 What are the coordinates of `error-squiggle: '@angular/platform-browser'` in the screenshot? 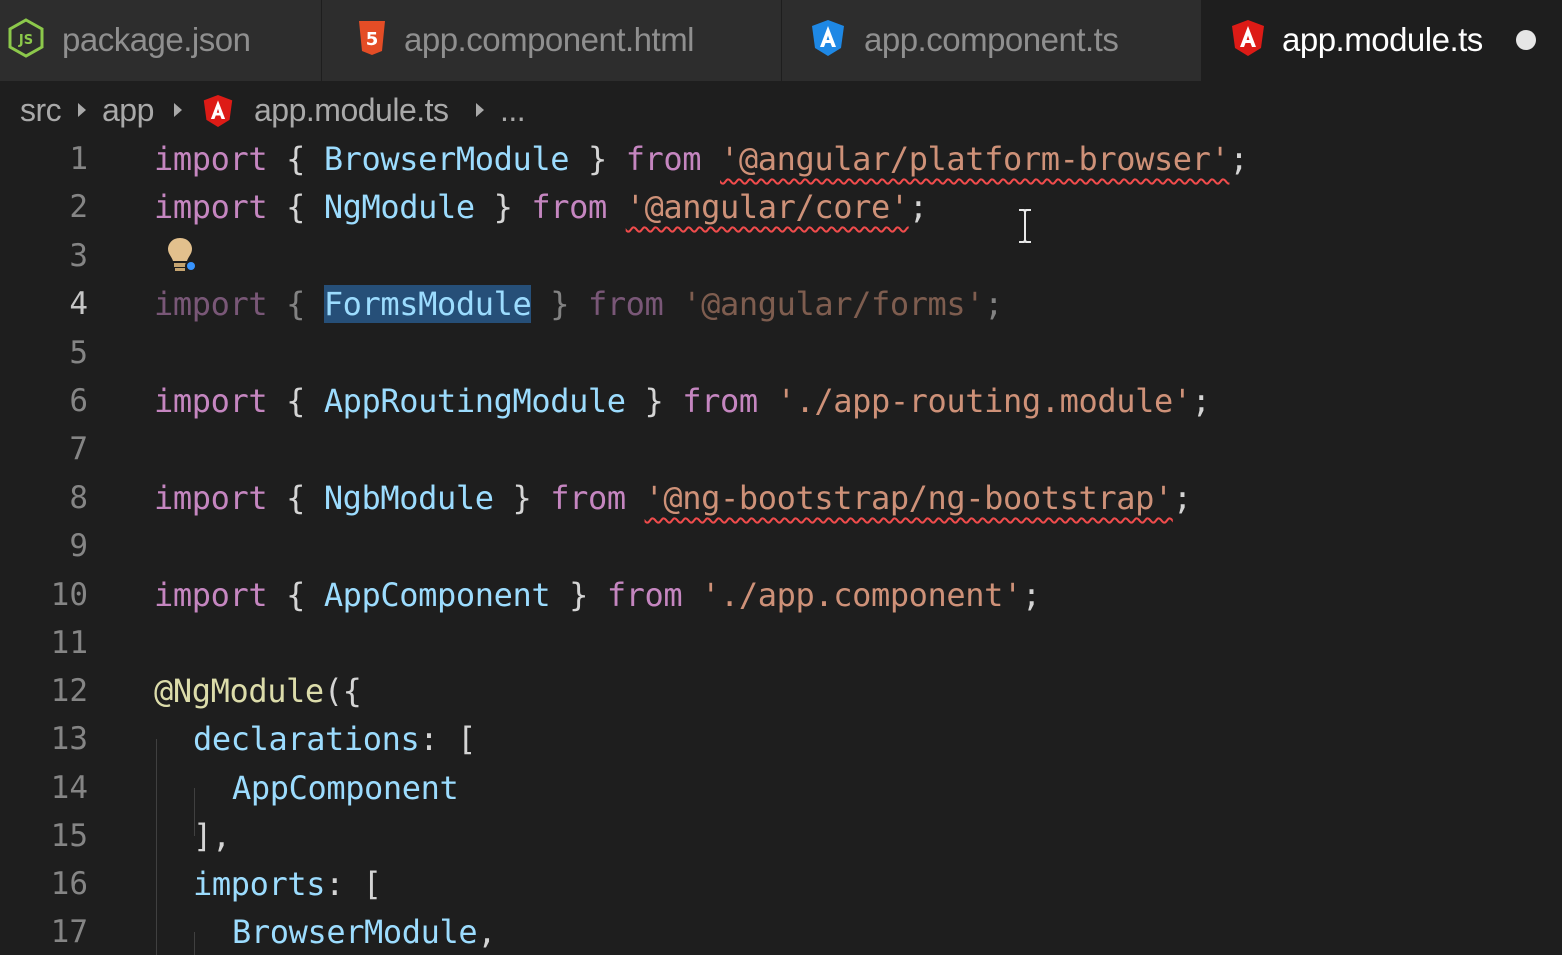 It's located at (975, 159).